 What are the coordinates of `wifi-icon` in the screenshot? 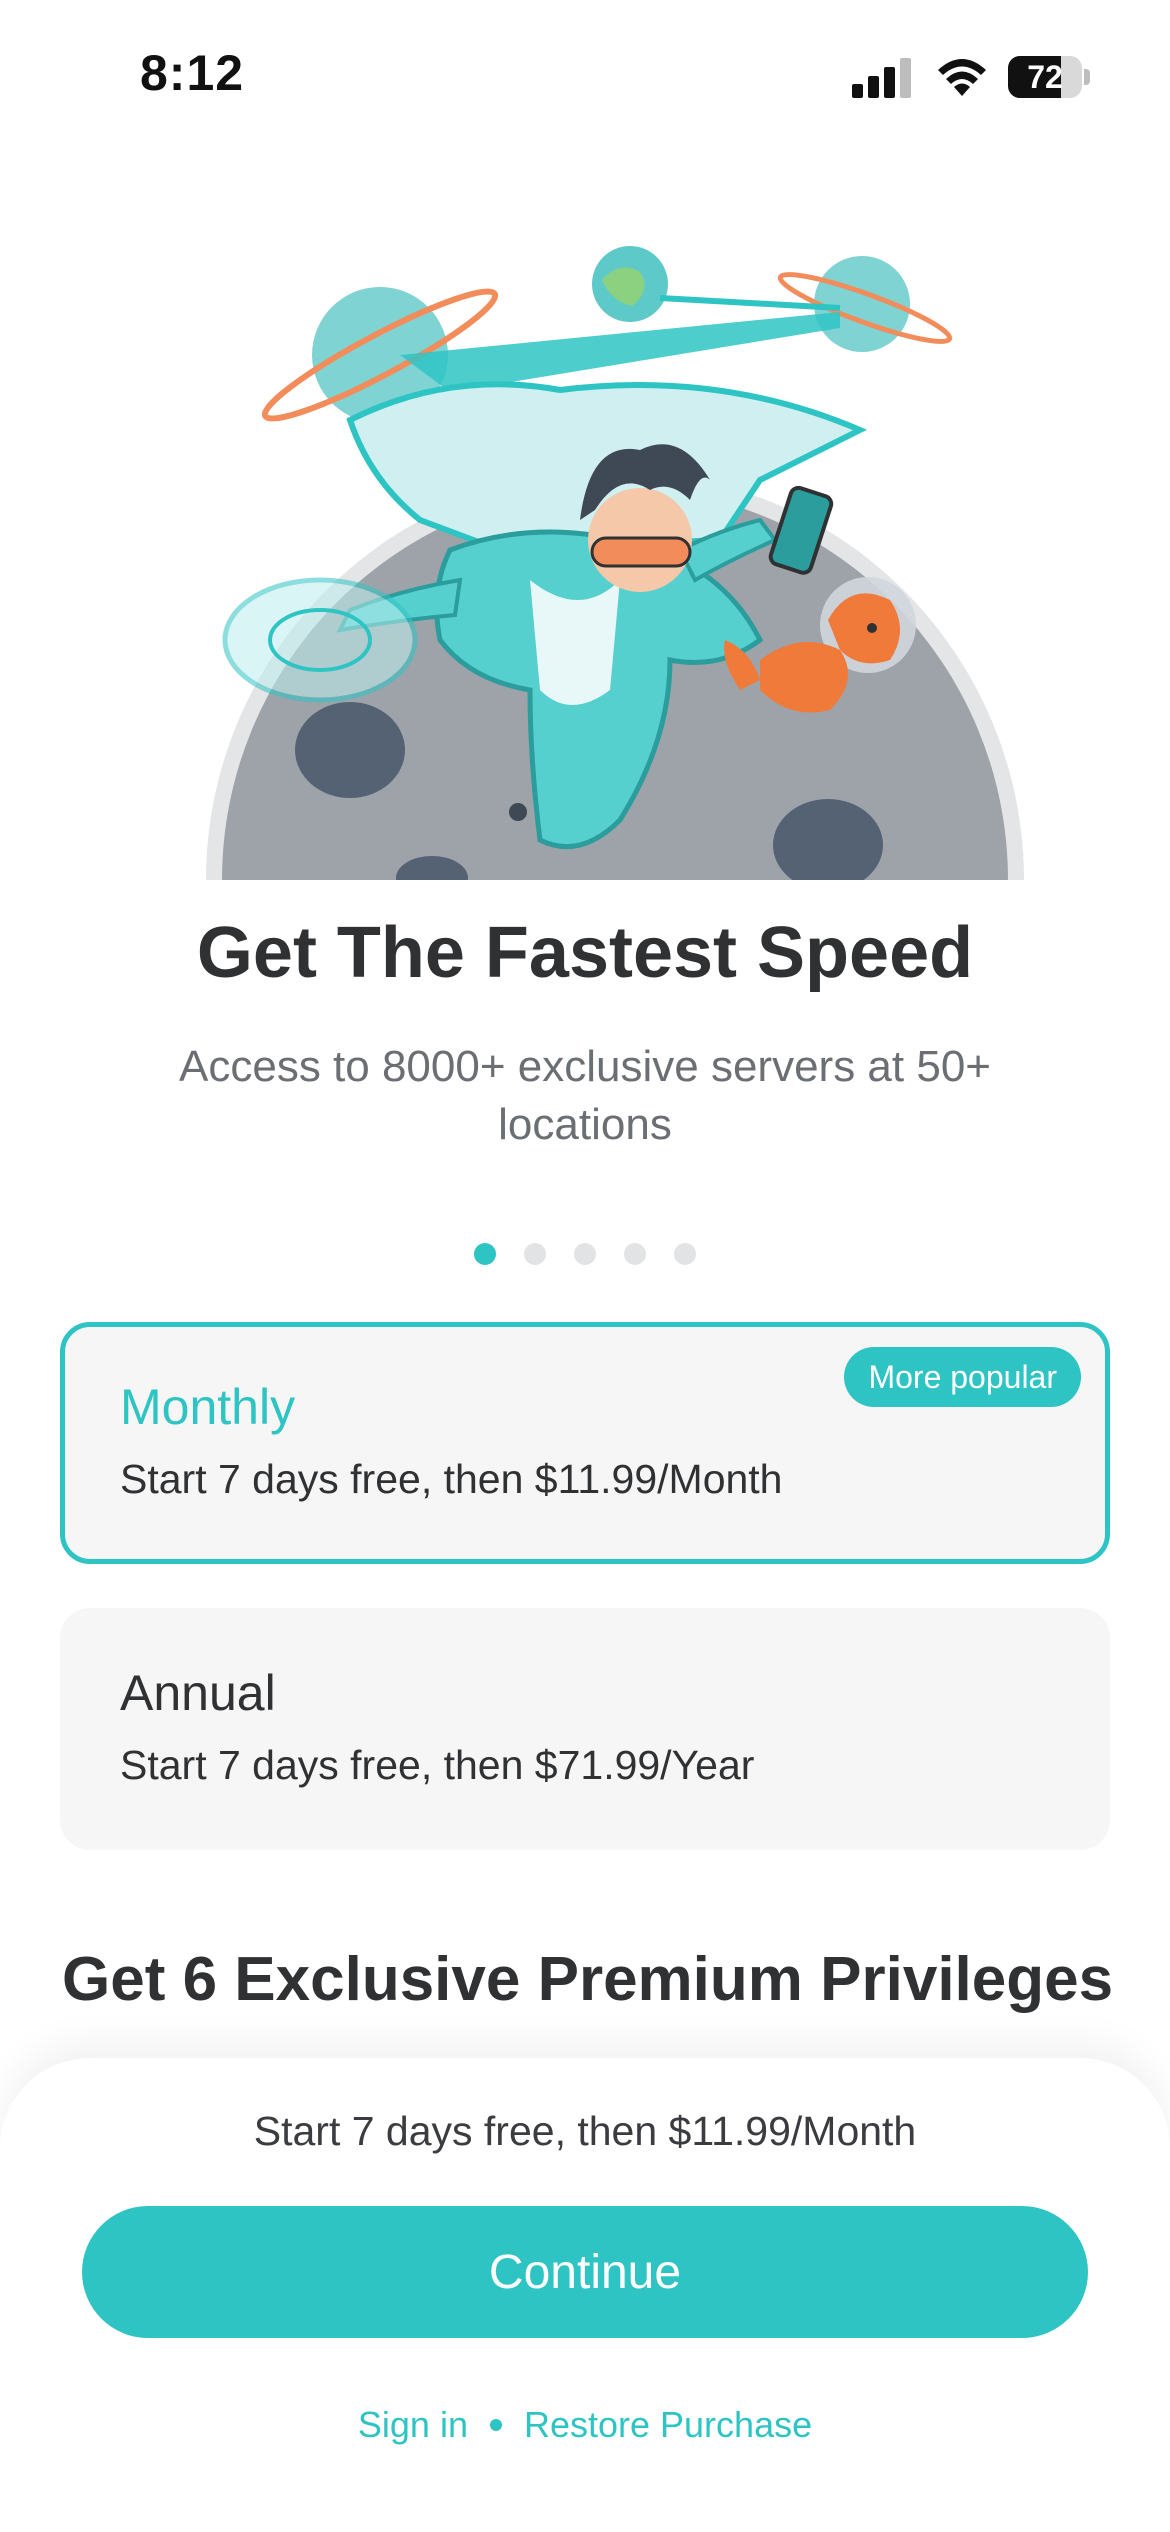 It's located at (962, 77).